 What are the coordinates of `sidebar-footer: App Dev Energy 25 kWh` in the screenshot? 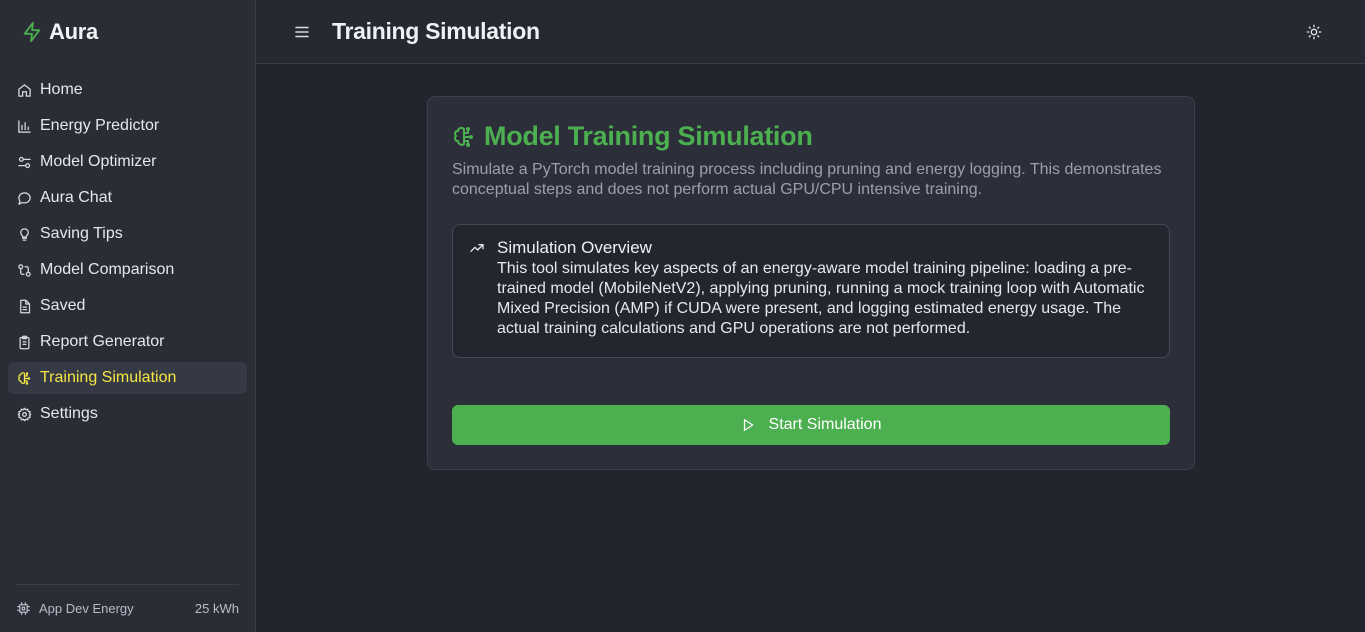 It's located at (127, 608).